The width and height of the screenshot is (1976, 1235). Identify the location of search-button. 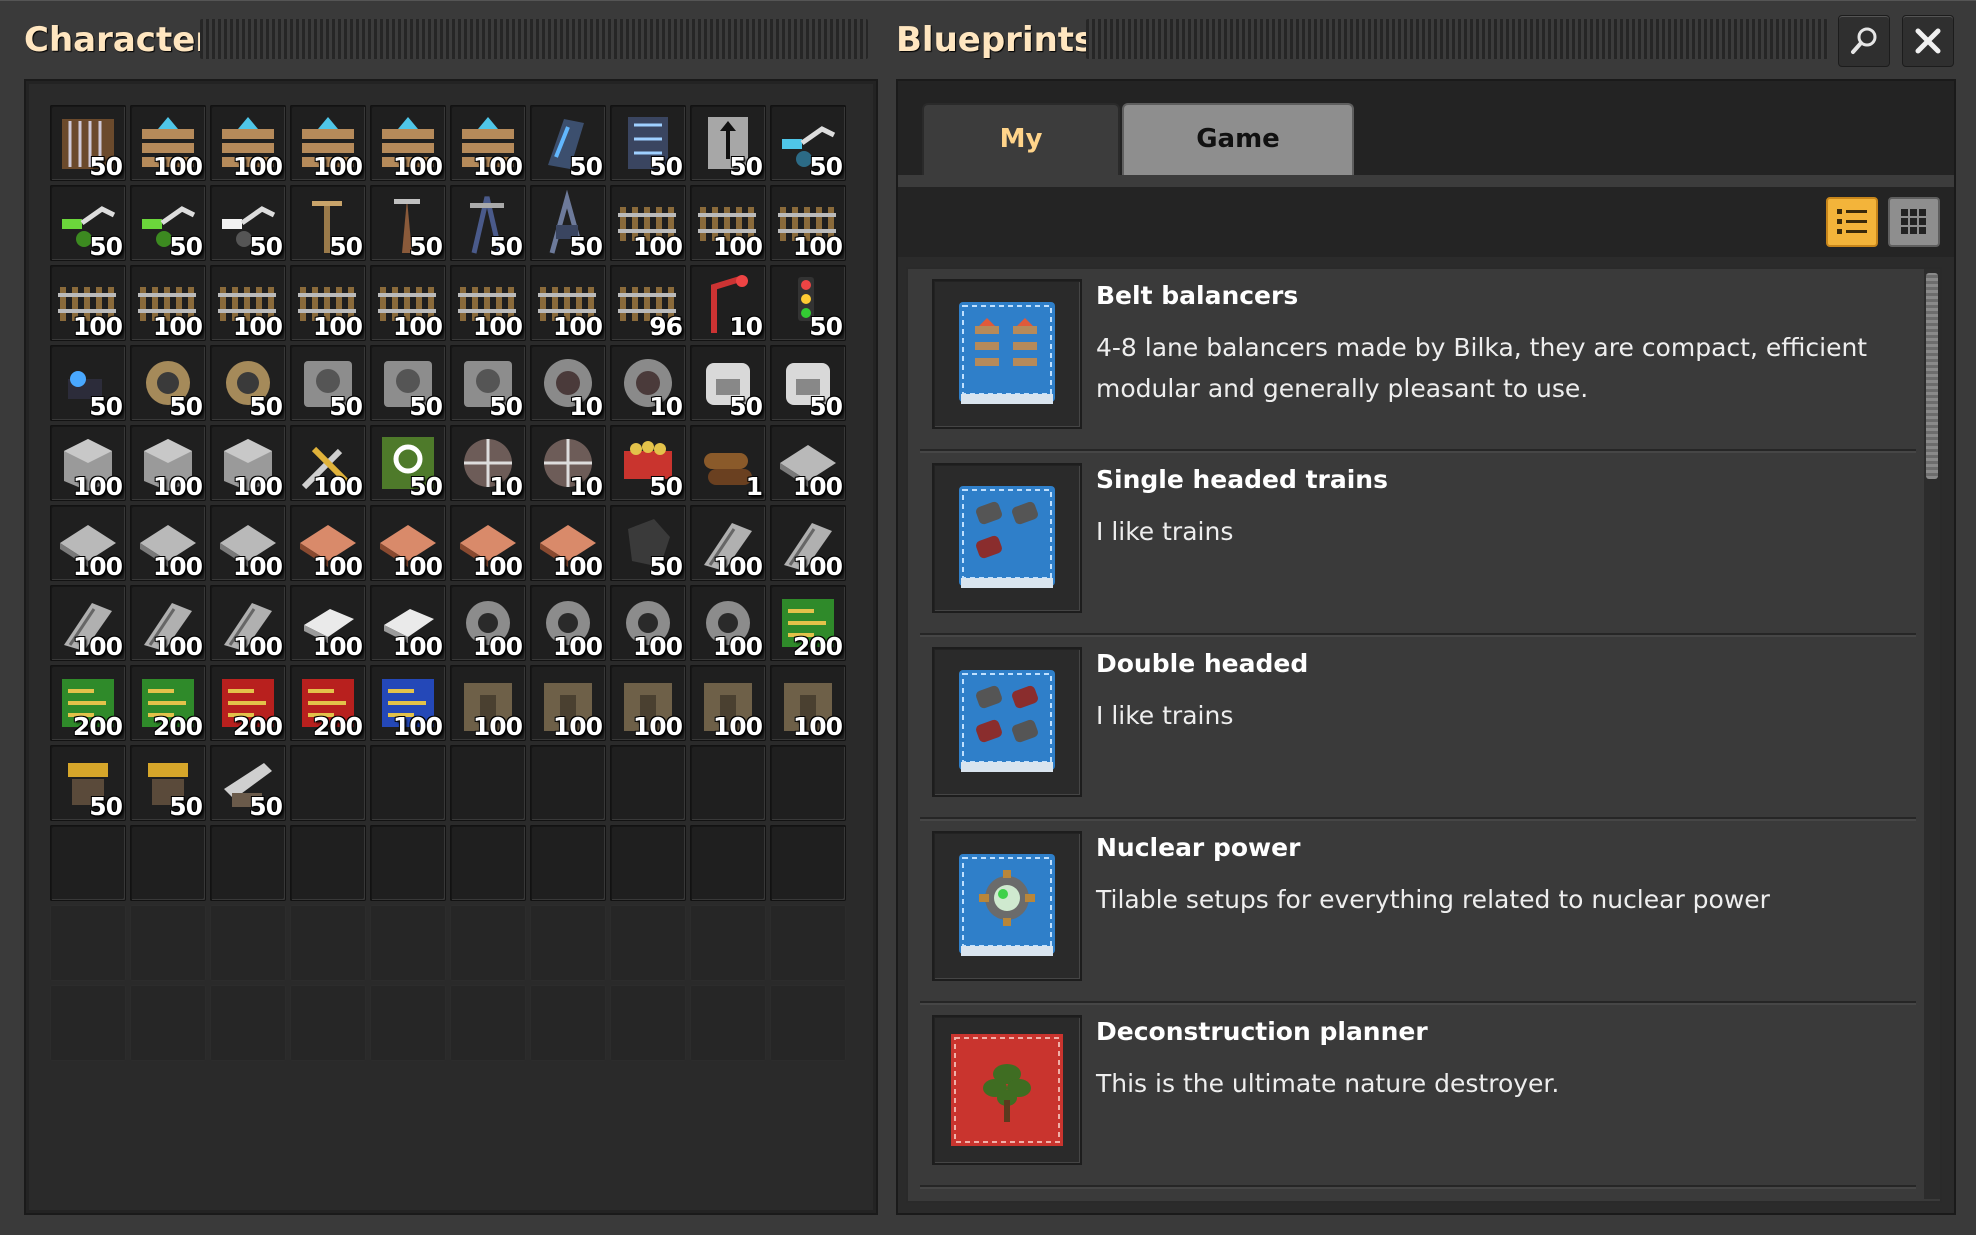
(1864, 41).